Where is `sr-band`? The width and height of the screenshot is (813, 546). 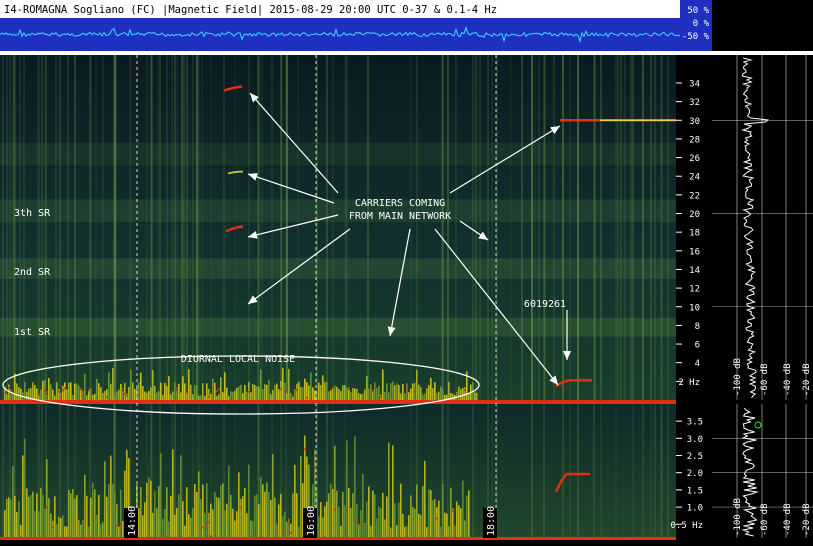
sr-band is located at coordinates (338, 154).